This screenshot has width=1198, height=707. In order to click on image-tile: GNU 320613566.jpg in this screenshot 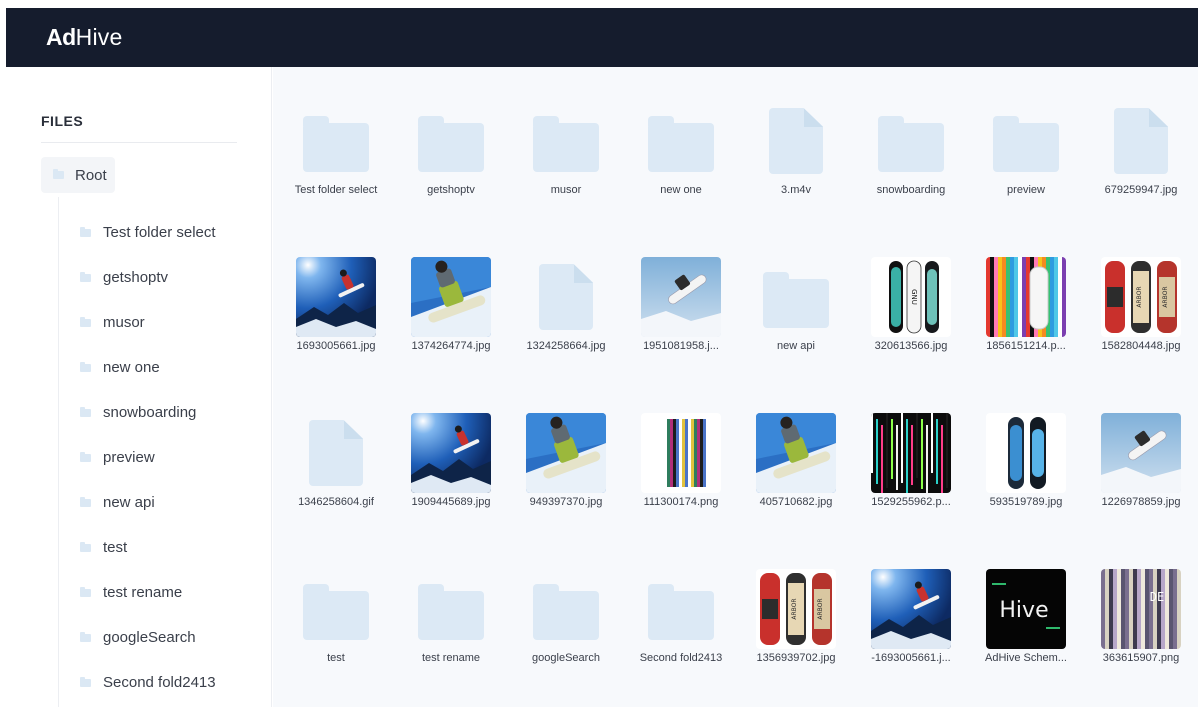, I will do `click(911, 298)`.